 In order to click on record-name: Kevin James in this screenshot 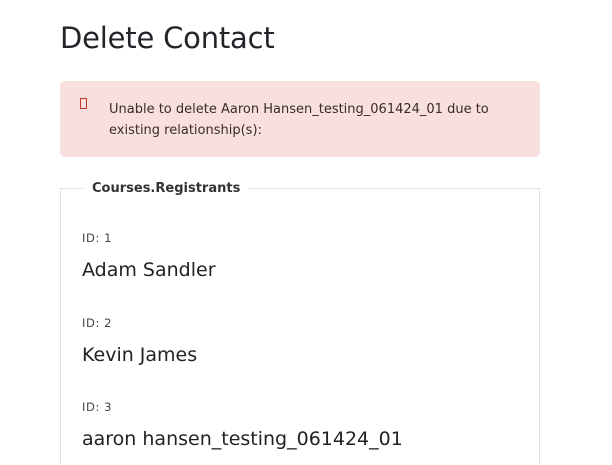, I will do `click(140, 355)`.